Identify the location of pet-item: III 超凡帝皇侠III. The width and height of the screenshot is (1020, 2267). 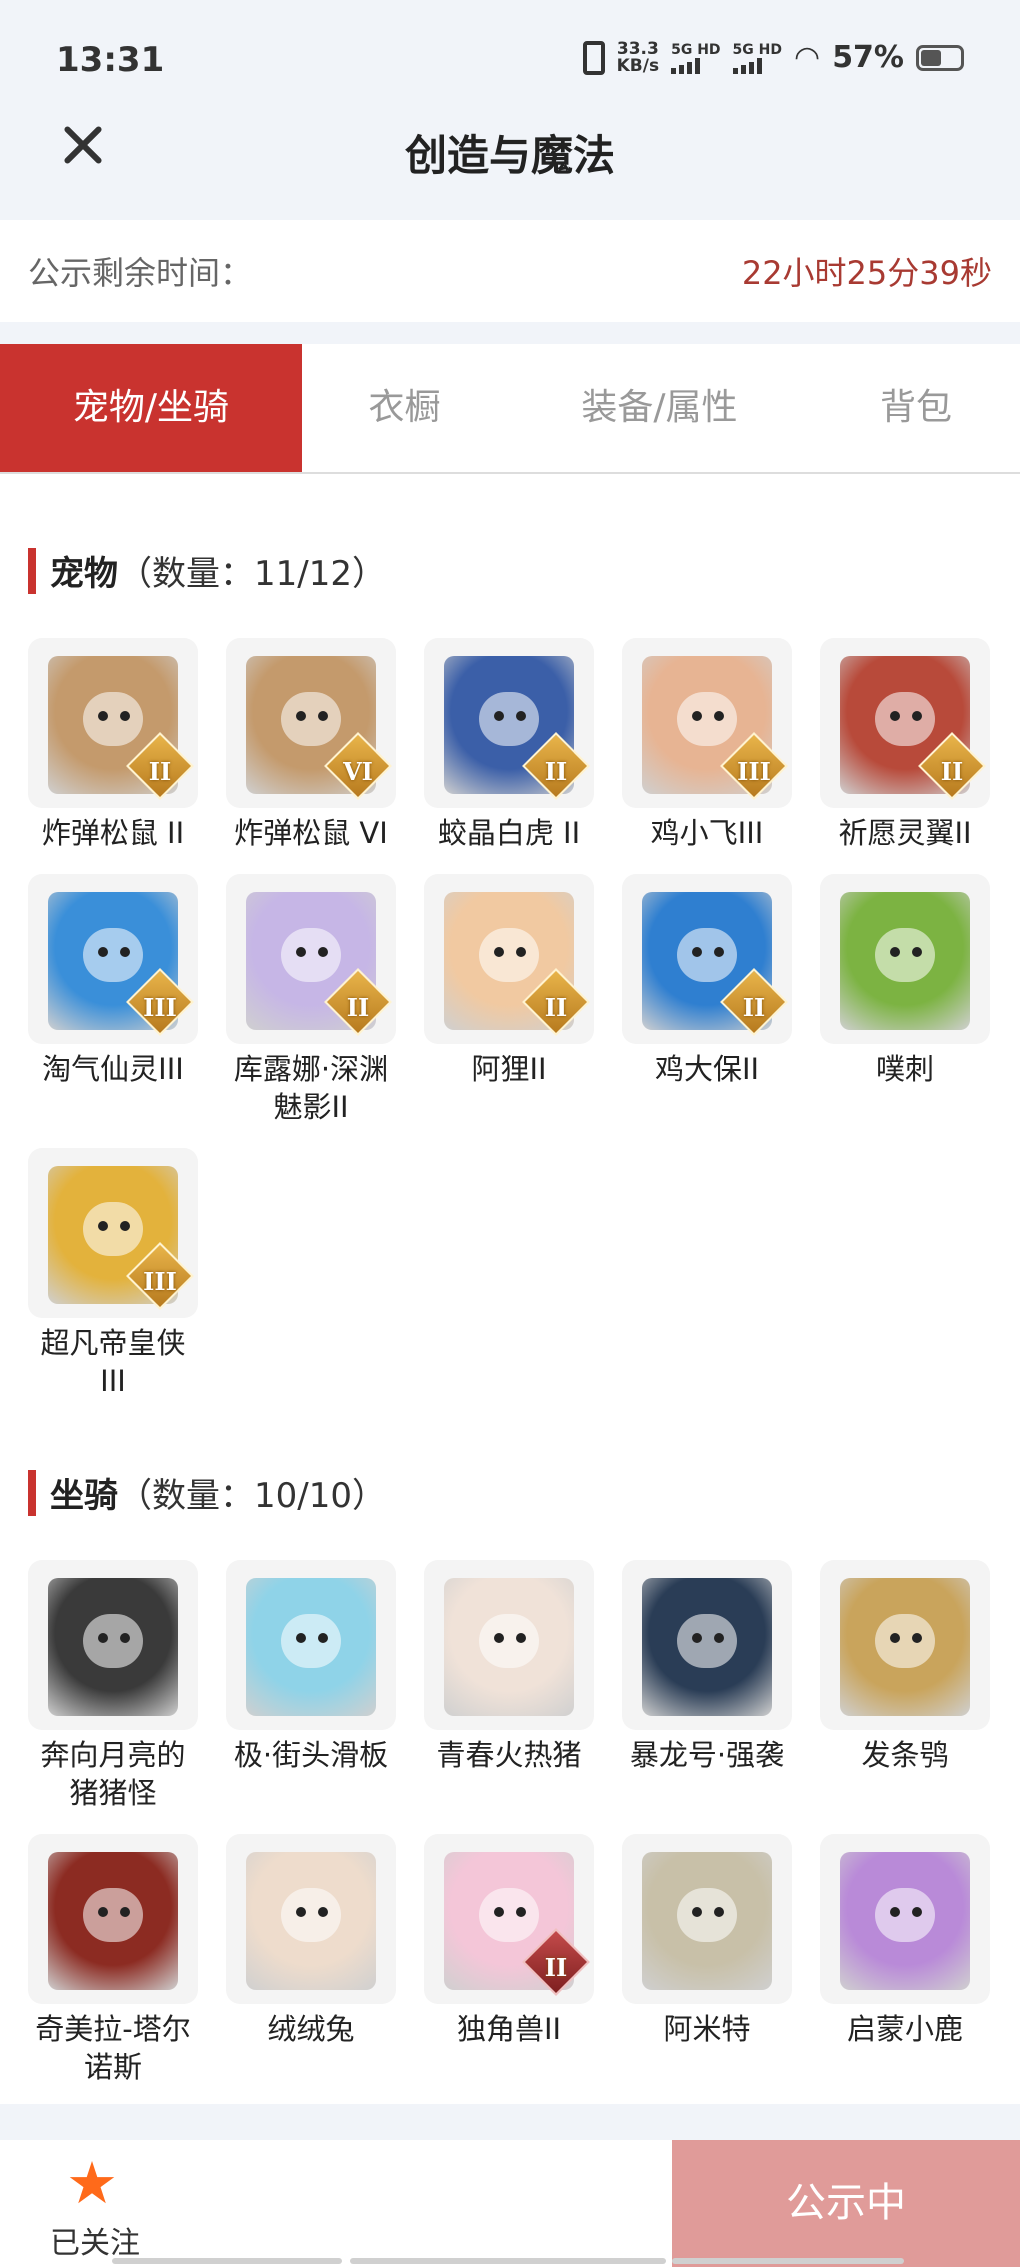
(113, 1274).